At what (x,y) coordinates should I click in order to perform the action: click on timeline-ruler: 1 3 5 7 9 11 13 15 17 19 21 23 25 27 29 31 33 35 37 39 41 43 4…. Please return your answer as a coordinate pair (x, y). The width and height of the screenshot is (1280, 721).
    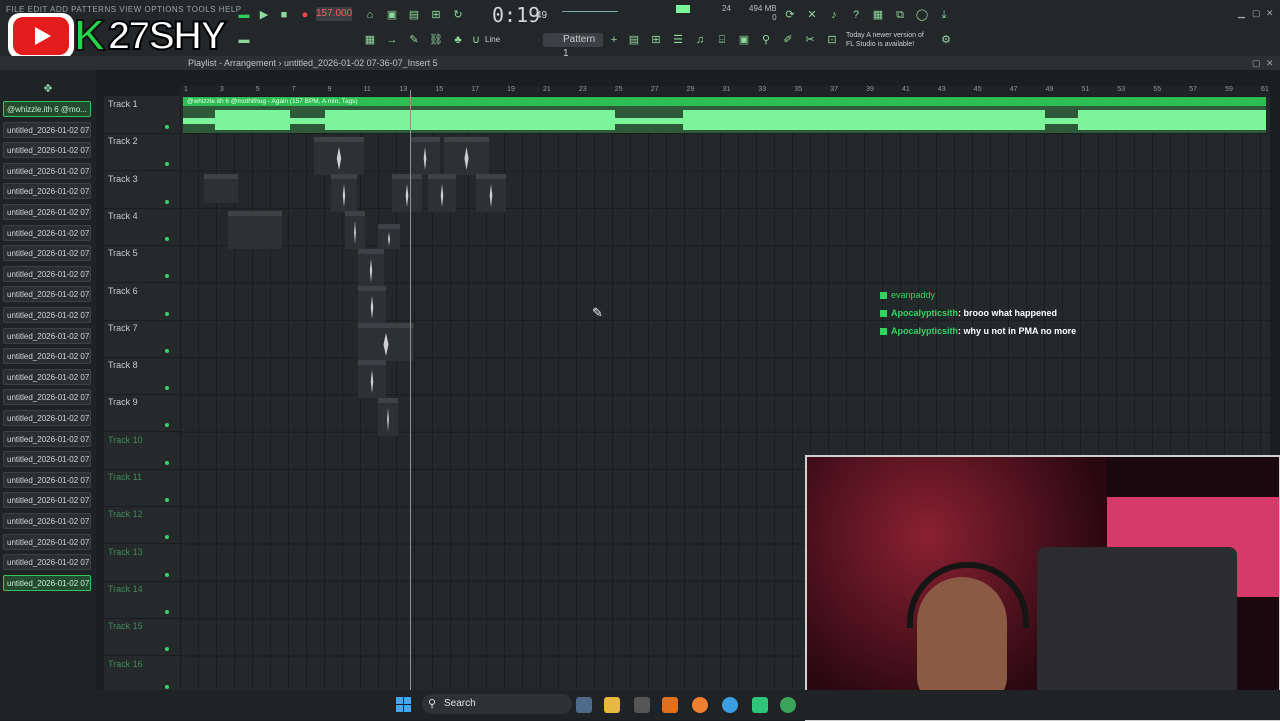
    Looking at the image, I should click on (725, 91).